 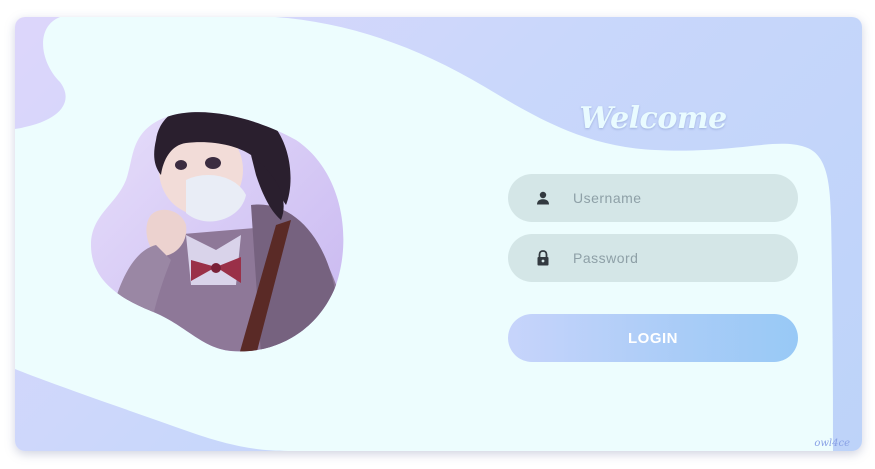 What do you see at coordinates (543, 258) in the screenshot?
I see `lock-icon` at bounding box center [543, 258].